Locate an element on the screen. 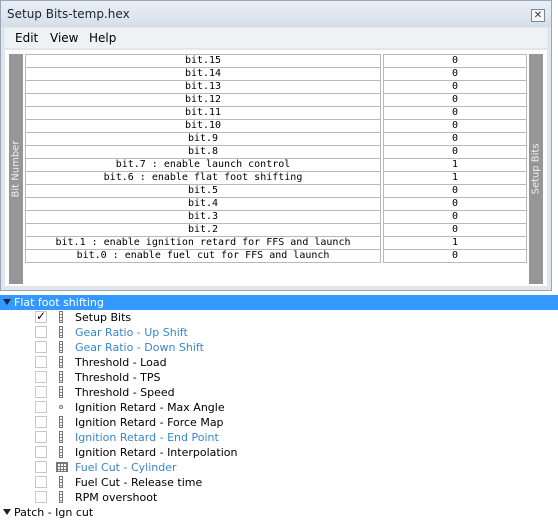 The width and height of the screenshot is (558, 520). menu-help: Help is located at coordinates (102, 38).